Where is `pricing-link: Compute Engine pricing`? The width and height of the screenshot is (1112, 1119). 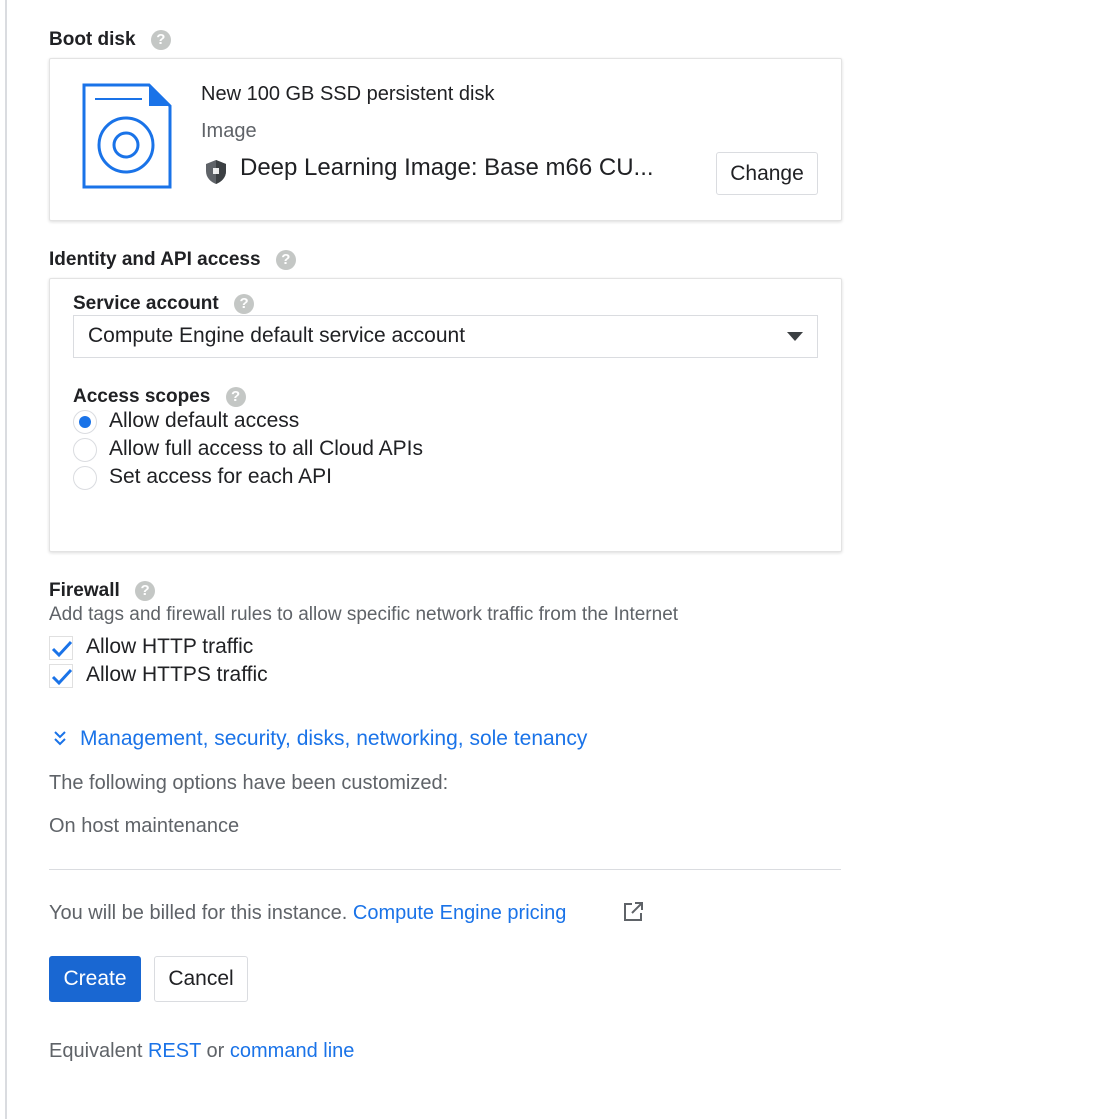 pricing-link: Compute Engine pricing is located at coordinates (459, 913).